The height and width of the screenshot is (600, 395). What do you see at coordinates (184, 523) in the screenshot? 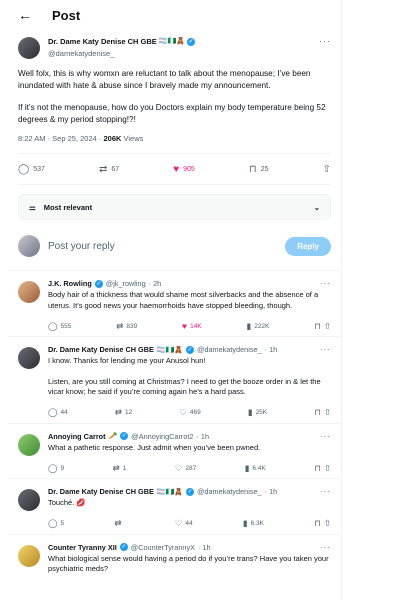
I see `like-button: ♡ 44` at bounding box center [184, 523].